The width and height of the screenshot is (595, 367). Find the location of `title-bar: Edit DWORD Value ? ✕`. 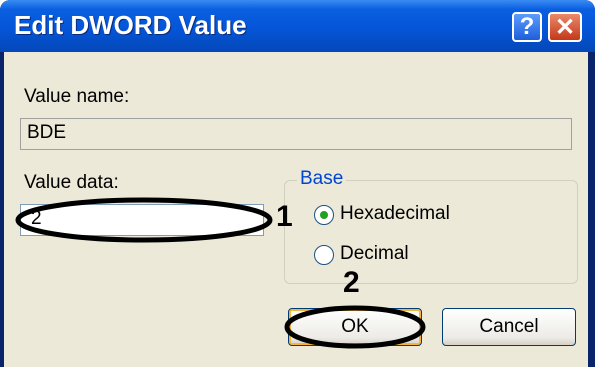

title-bar: Edit DWORD Value ? ✕ is located at coordinates (297, 26).